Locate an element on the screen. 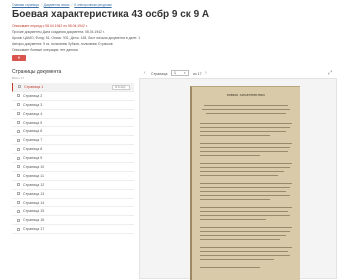 The width and height of the screenshot is (349, 280). page-list-item-label: Страница 9 is located at coordinates (33, 158).